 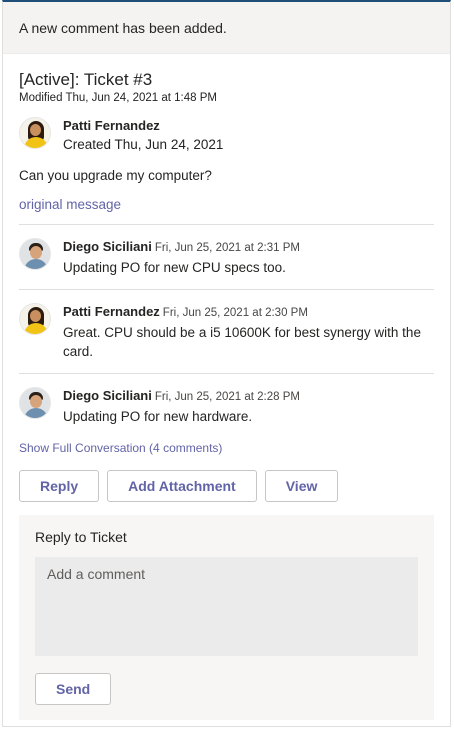 What do you see at coordinates (158, 416) in the screenshot?
I see `comment-text: Updating PO for new hardware.` at bounding box center [158, 416].